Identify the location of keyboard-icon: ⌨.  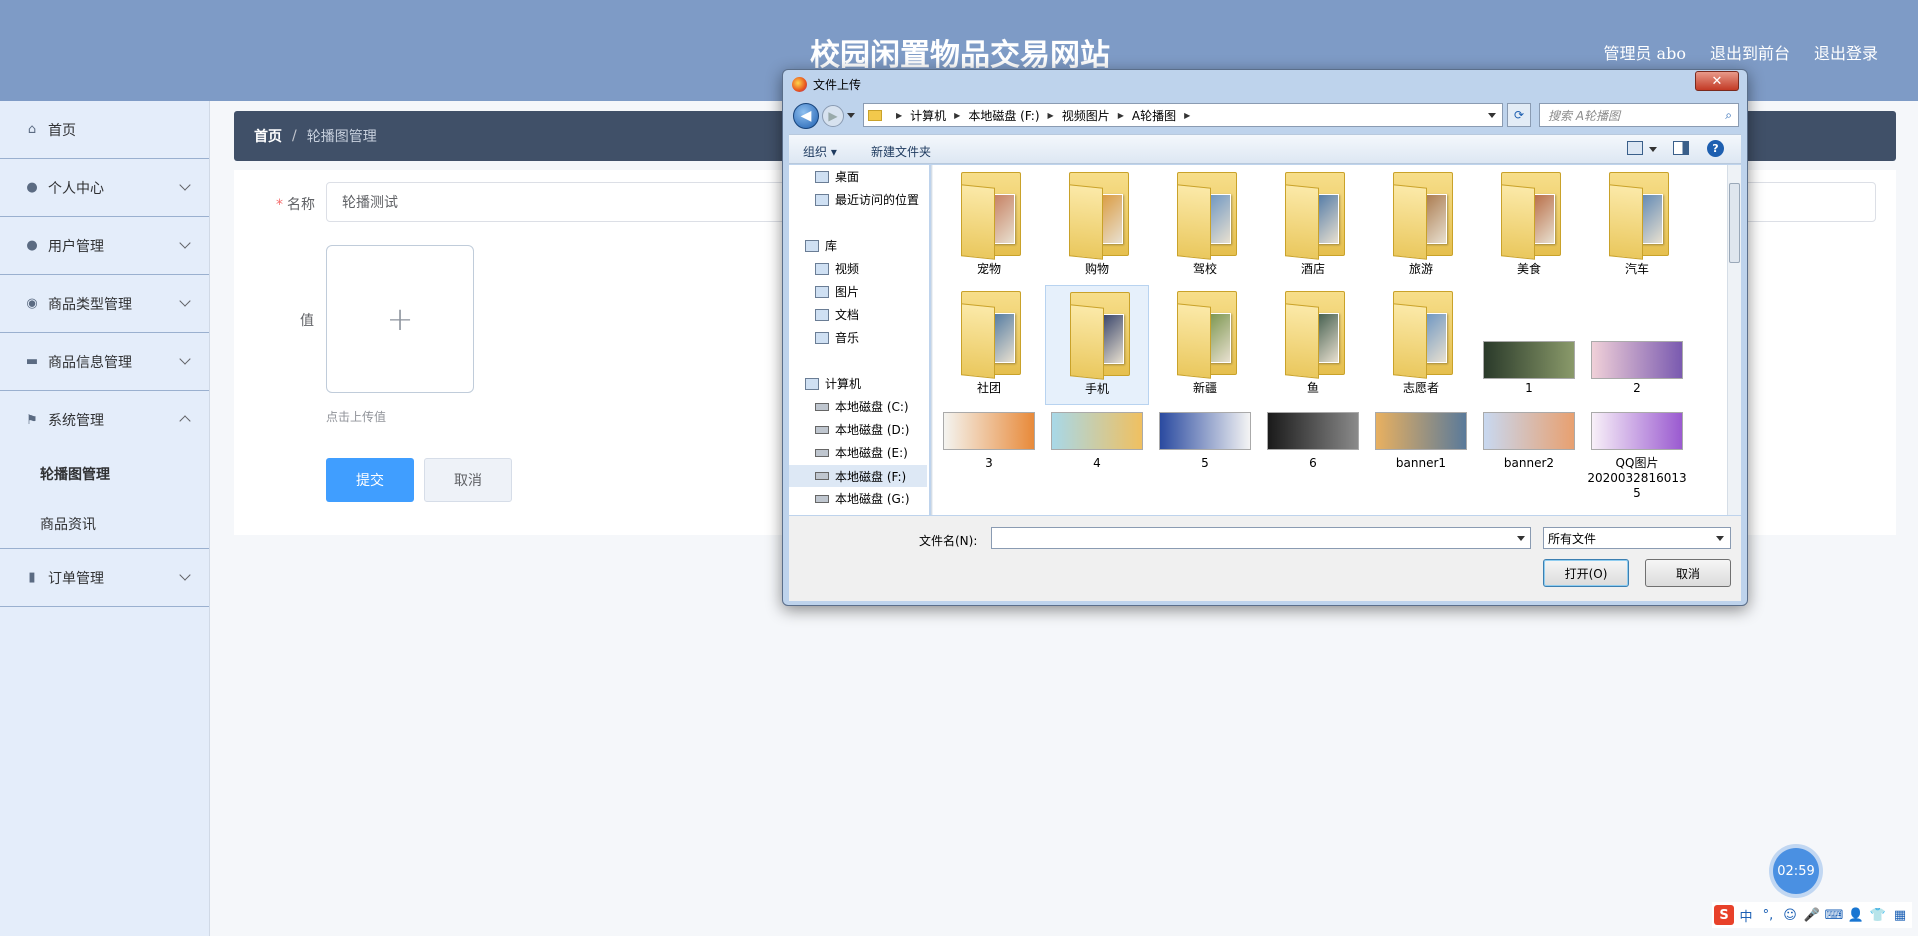
(1834, 915).